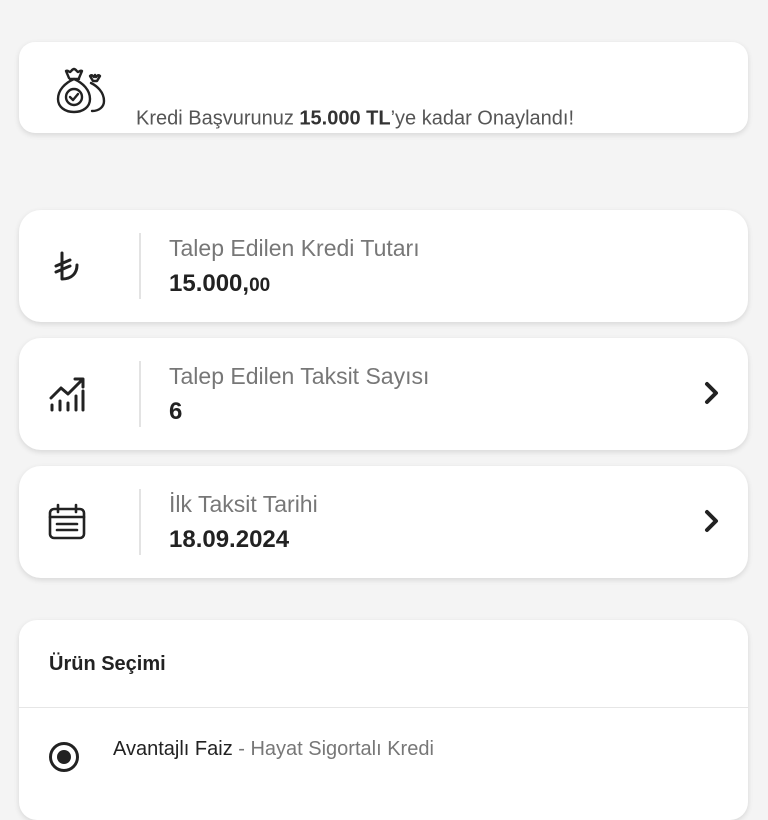 The width and height of the screenshot is (768, 820). I want to click on product-selection-title: Ürün Seçimi, so click(107, 664).